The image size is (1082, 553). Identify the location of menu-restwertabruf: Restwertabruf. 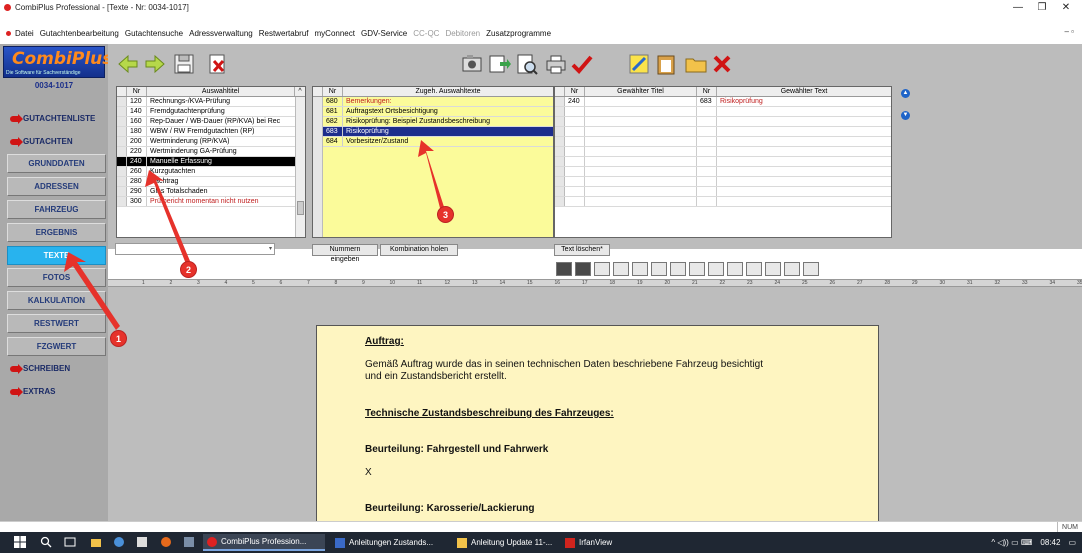
(284, 33).